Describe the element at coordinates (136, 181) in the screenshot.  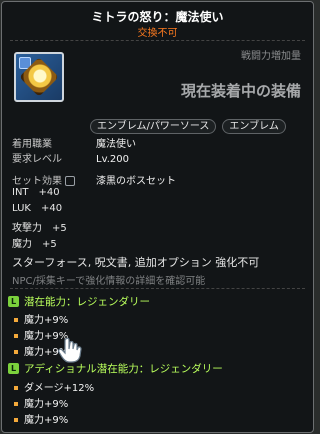
I see `set-name: 漆黒のボスセット` at that location.